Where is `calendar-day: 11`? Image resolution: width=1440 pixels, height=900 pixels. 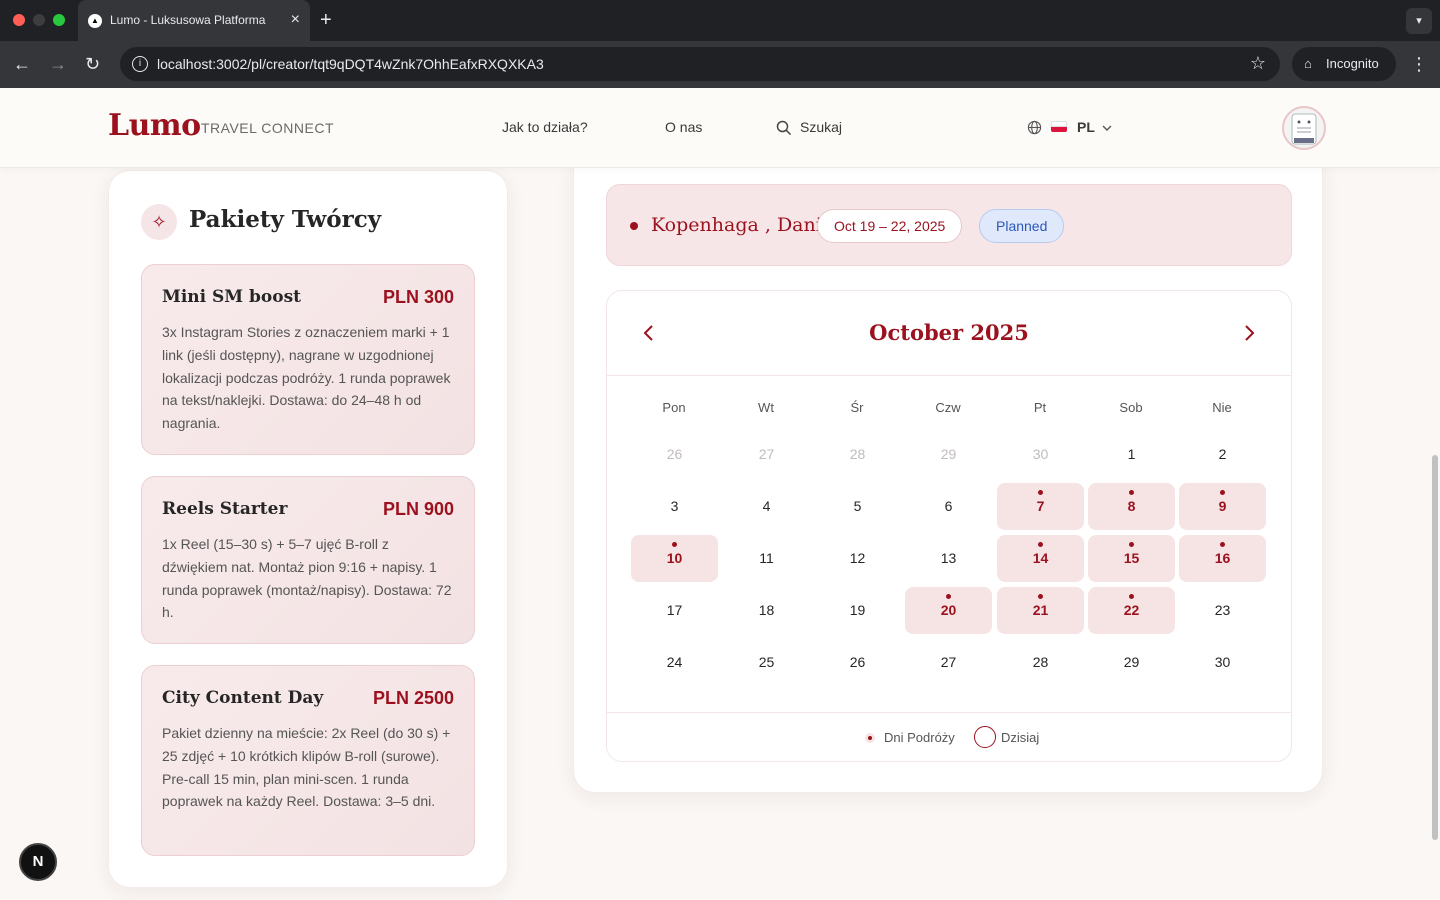
calendar-day: 11 is located at coordinates (766, 558).